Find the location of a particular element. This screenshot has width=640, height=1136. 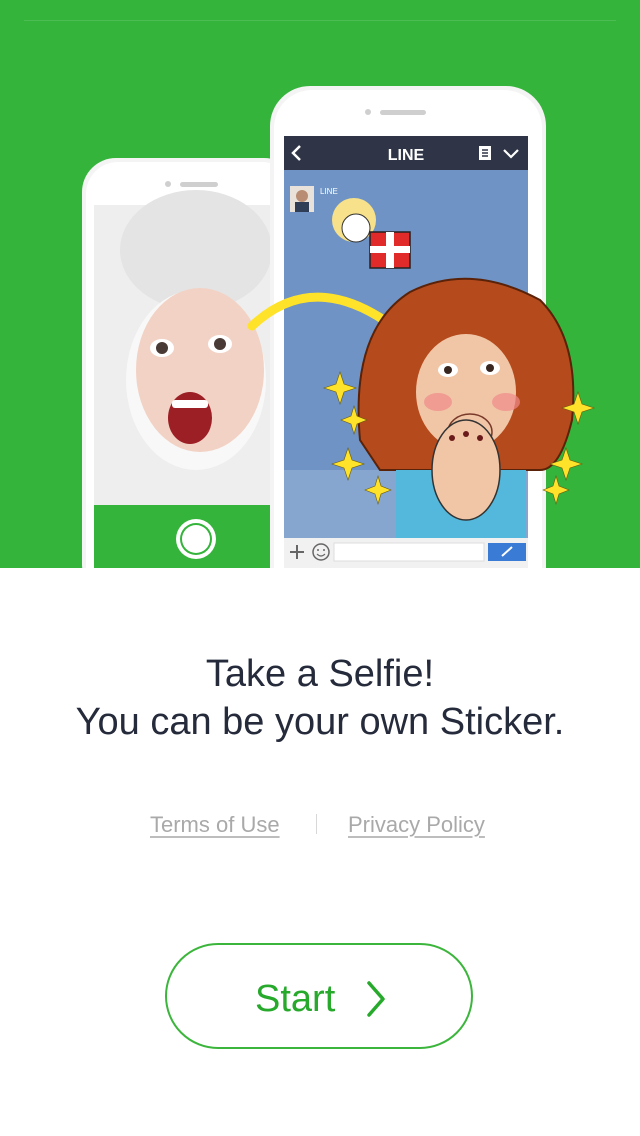

headline-line1: Take a Selfie! is located at coordinates (320, 674).